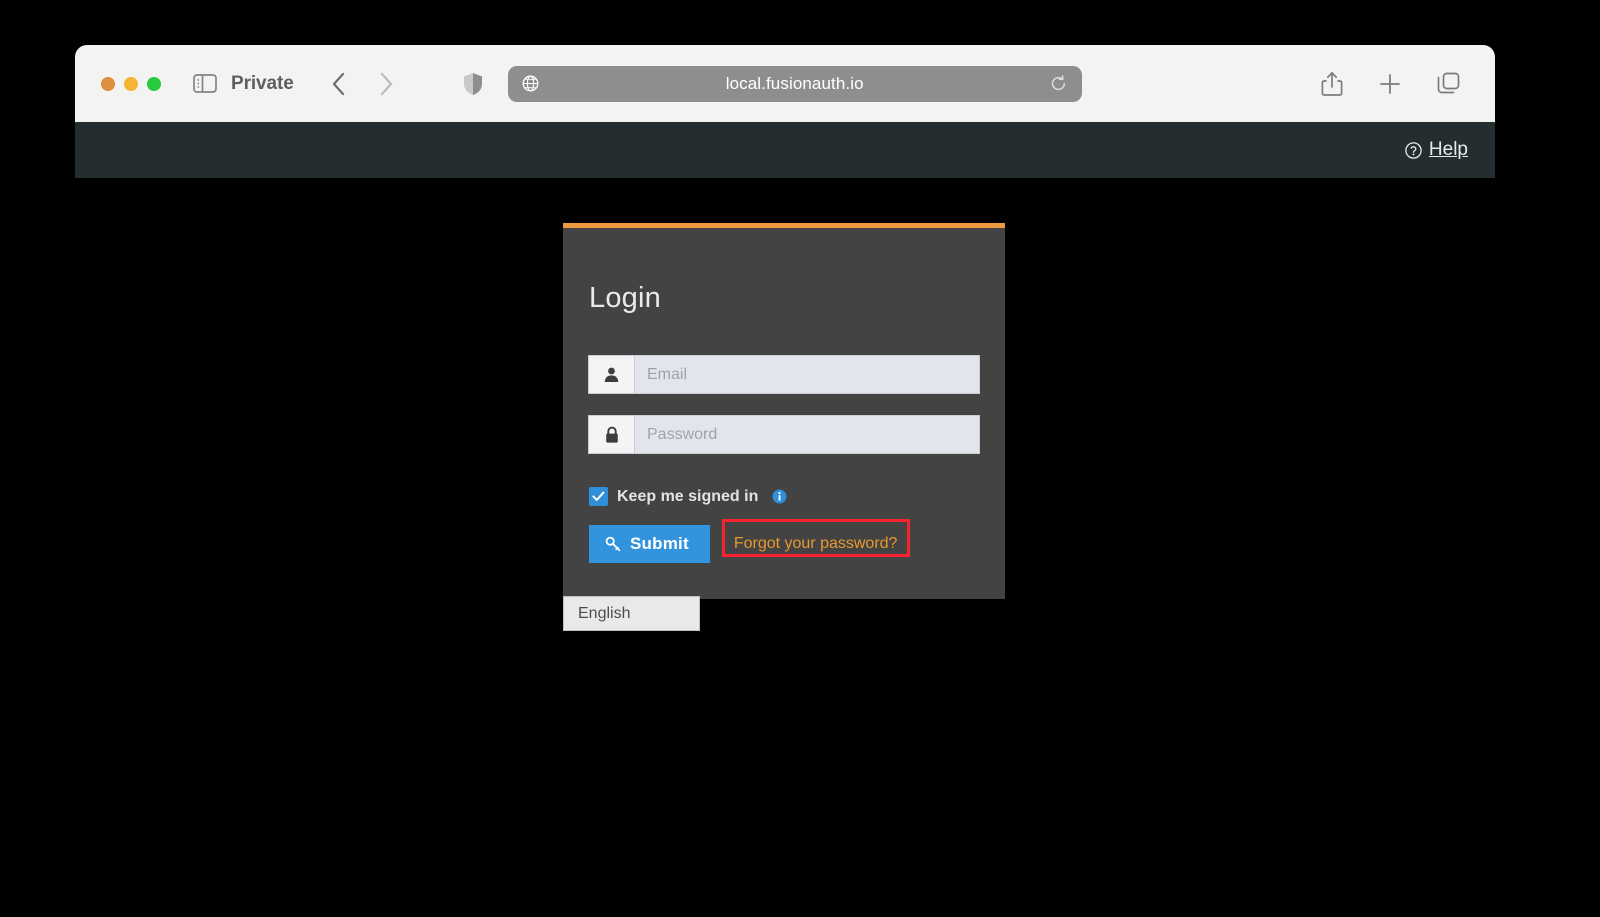 The height and width of the screenshot is (917, 1600). Describe the element at coordinates (262, 83) in the screenshot. I see `private-mode-label: Private` at that location.